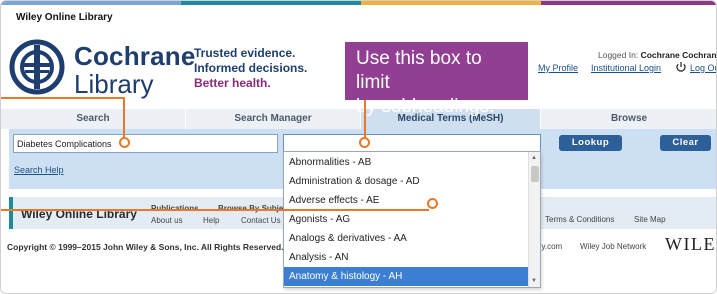  What do you see at coordinates (685, 143) in the screenshot?
I see `clear-button: Clear` at bounding box center [685, 143].